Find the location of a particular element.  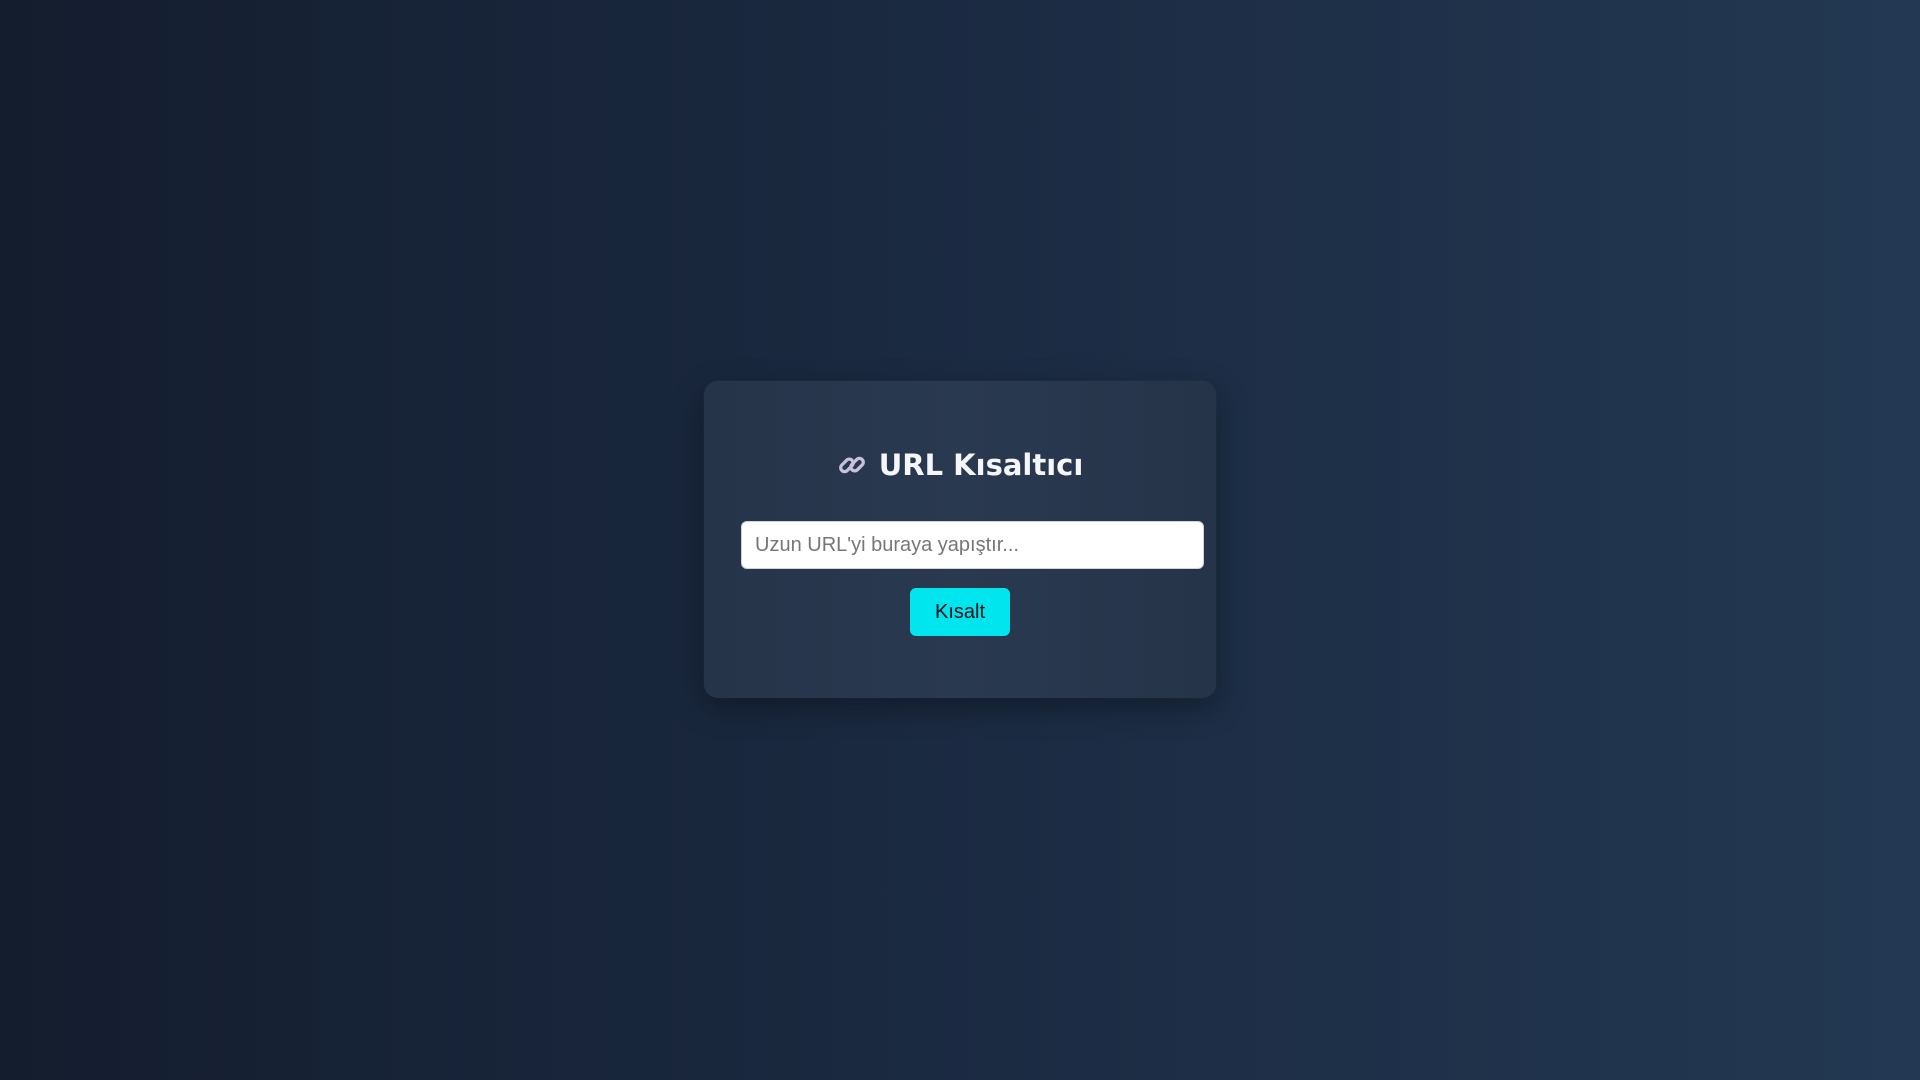

url-input is located at coordinates (972, 545).